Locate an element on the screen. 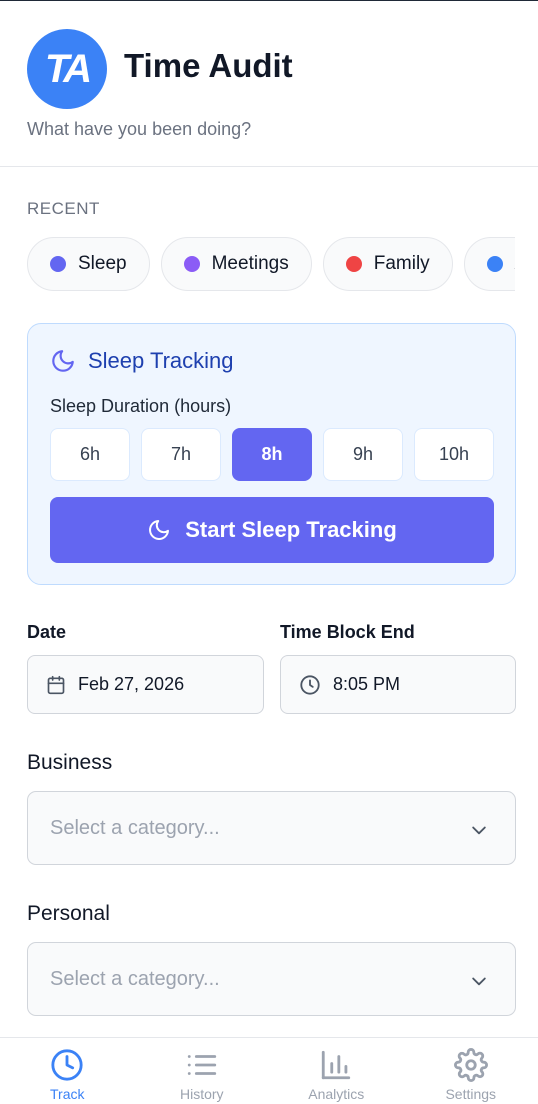 Image resolution: width=538 pixels, height=1104 pixels. business-label: Business is located at coordinates (70, 762).